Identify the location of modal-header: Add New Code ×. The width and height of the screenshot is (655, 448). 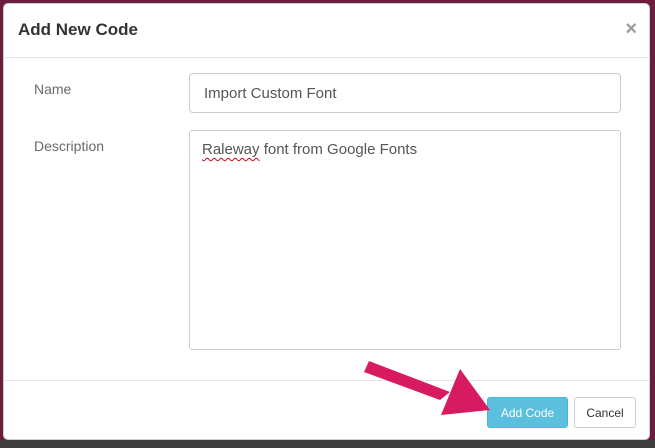
(326, 31).